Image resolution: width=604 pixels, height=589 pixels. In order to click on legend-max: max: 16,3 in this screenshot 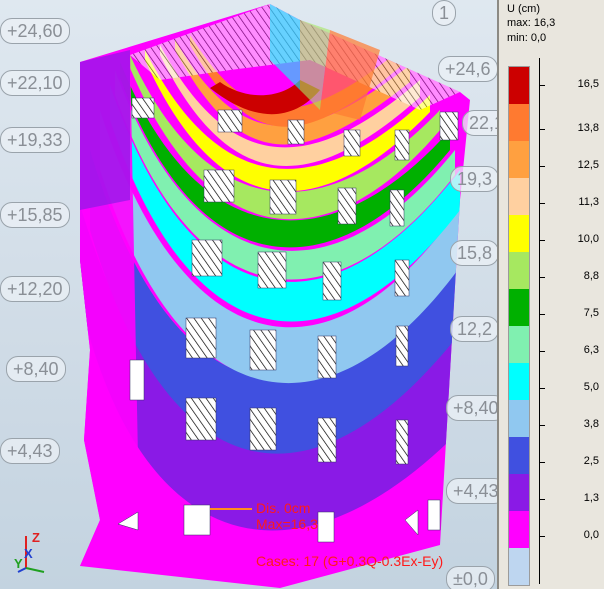, I will do `click(531, 23)`.